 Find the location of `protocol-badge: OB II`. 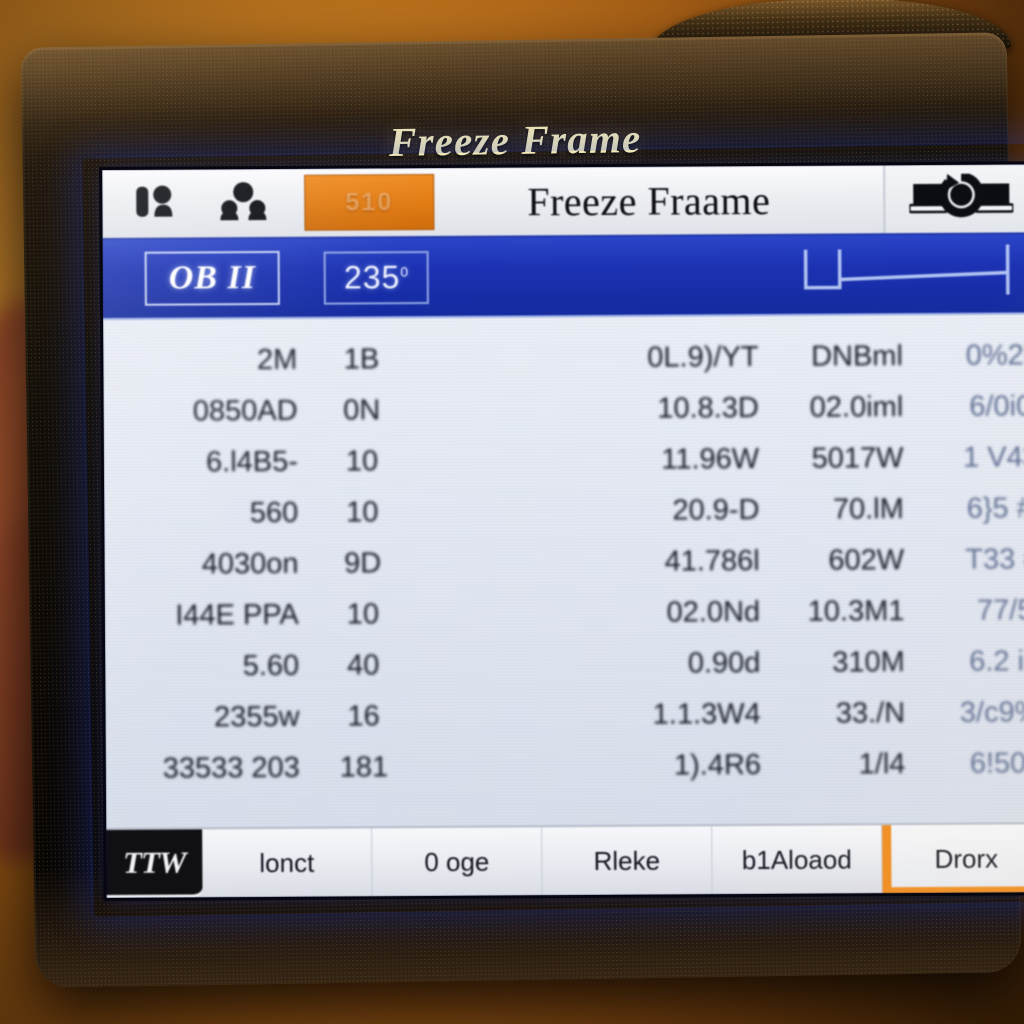

protocol-badge: OB II is located at coordinates (212, 278).